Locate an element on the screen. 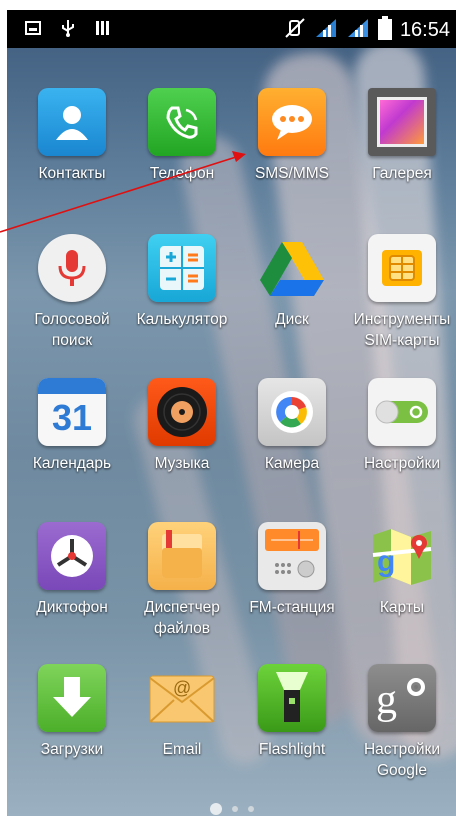 The image size is (456, 816). app-google-settings: g Настройки Google is located at coordinates (401, 722).